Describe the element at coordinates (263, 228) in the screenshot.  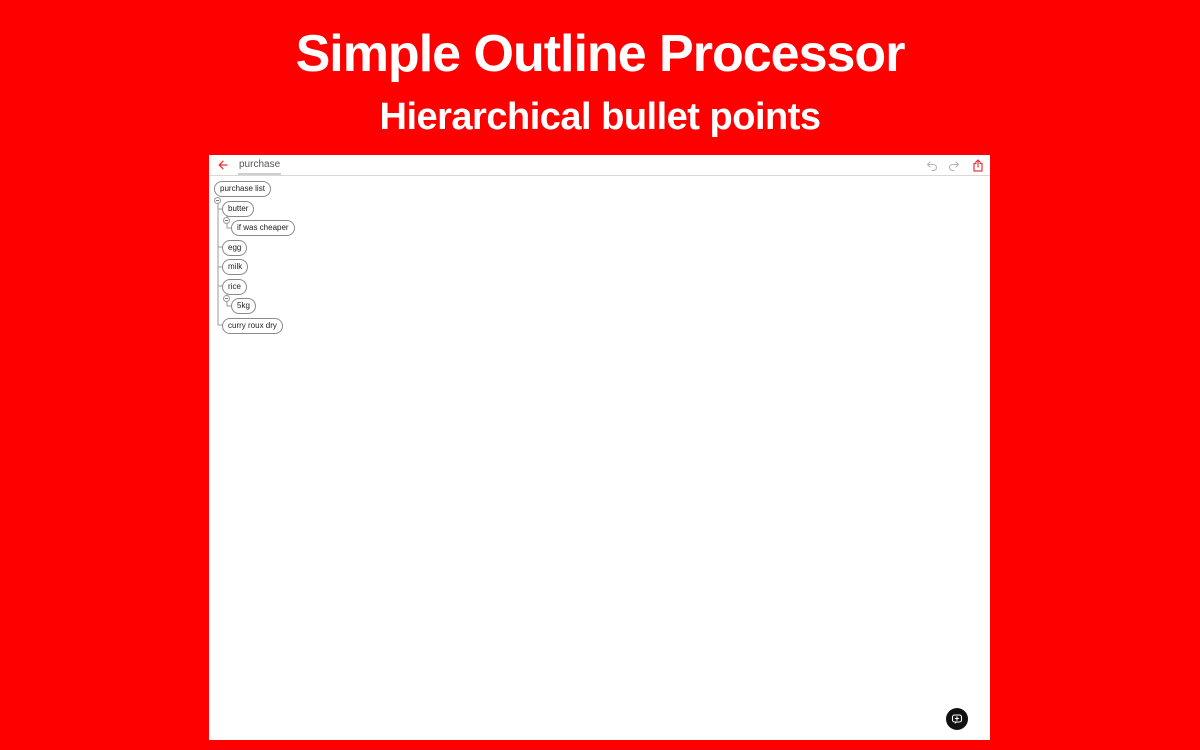
I see `outline-subitem-if-was-cheaper: if was cheaper` at that location.